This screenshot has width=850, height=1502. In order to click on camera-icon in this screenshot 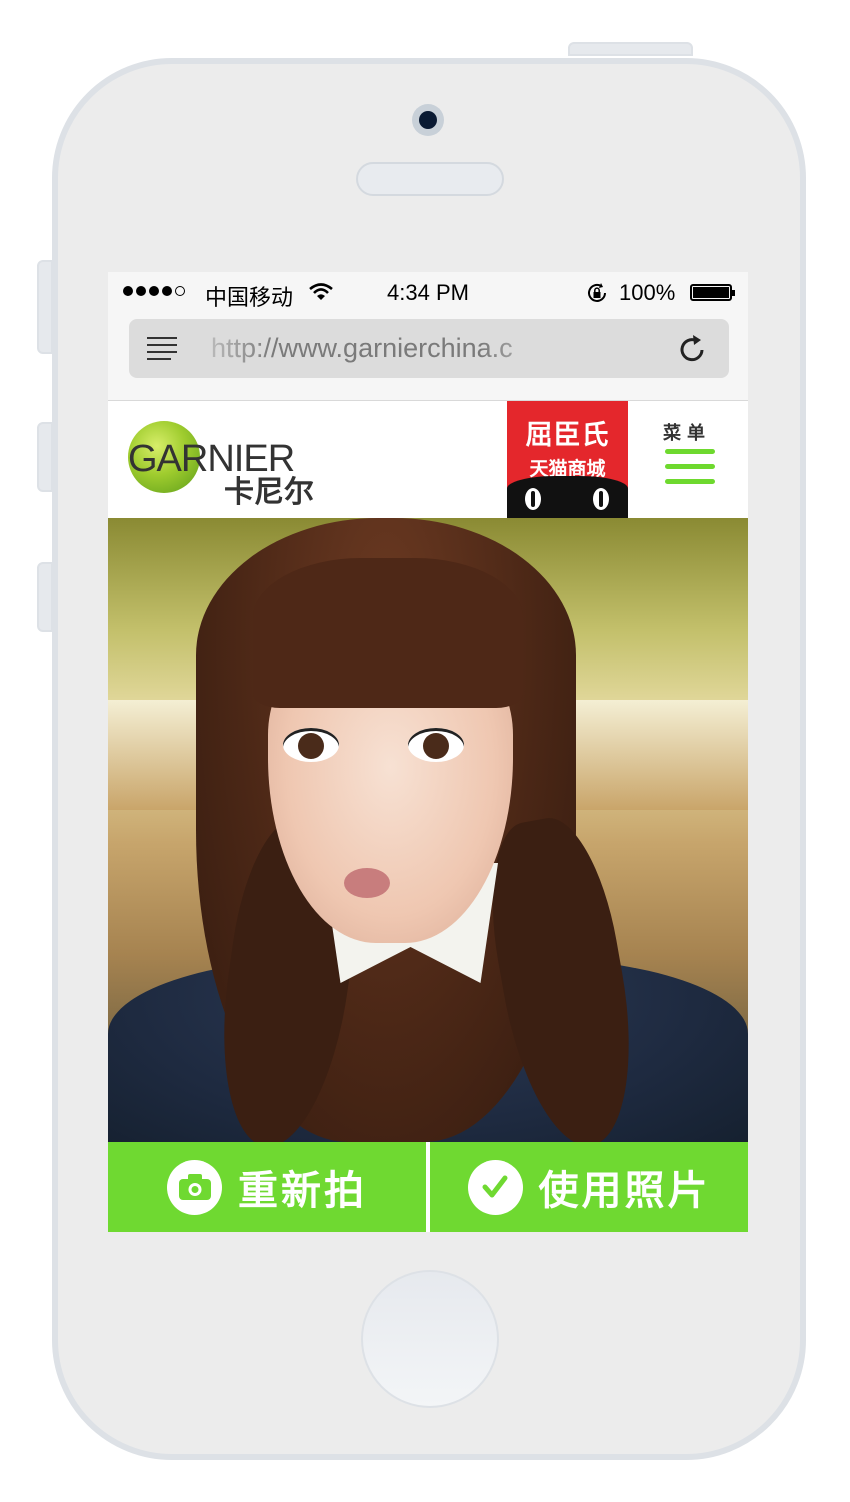, I will do `click(194, 1187)`.